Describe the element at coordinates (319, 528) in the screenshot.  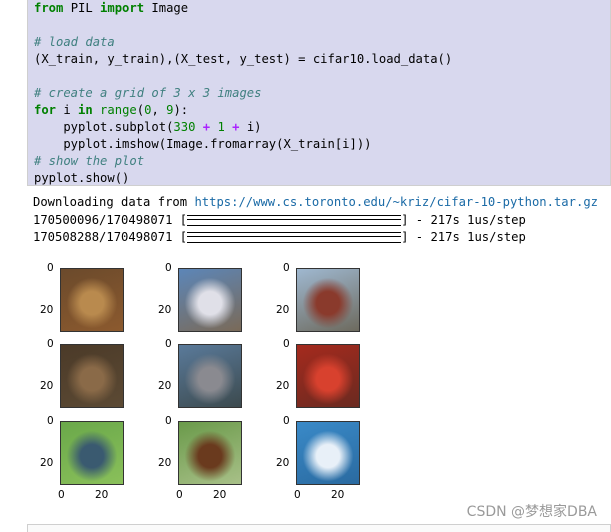
I see `next-cell` at that location.